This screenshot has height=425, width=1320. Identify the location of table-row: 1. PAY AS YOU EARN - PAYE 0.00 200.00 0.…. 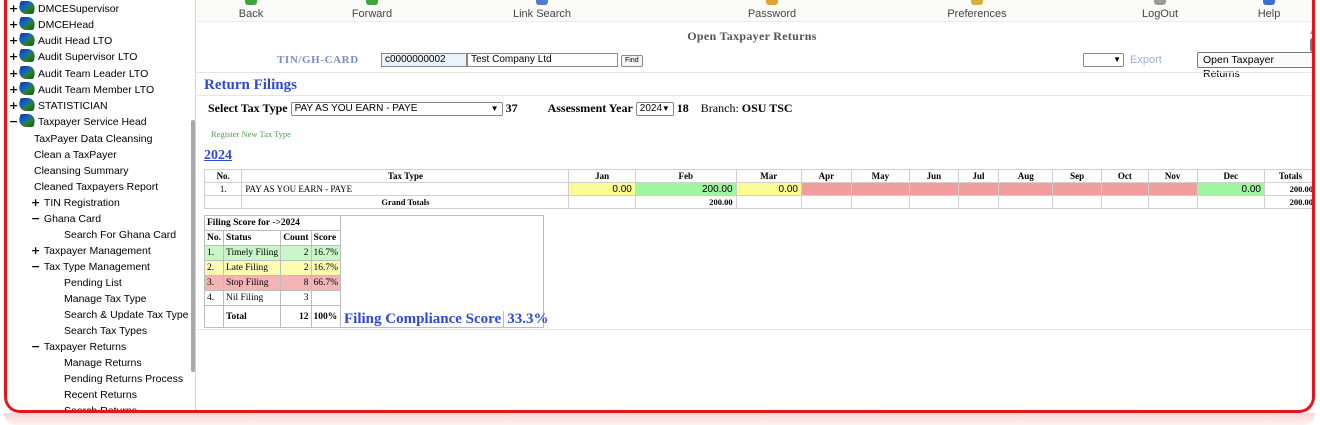
(757, 189).